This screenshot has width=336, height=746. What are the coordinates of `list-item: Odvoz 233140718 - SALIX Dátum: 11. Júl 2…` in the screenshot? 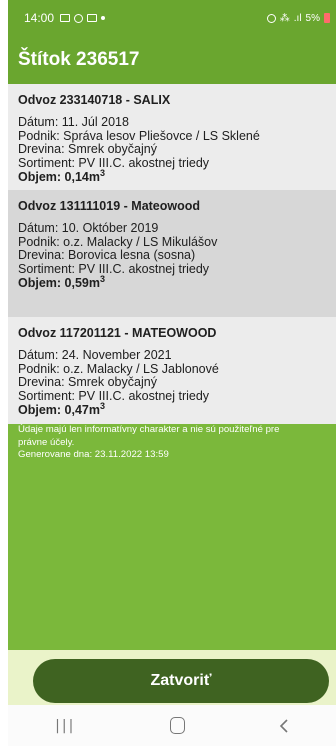 It's located at (172, 137).